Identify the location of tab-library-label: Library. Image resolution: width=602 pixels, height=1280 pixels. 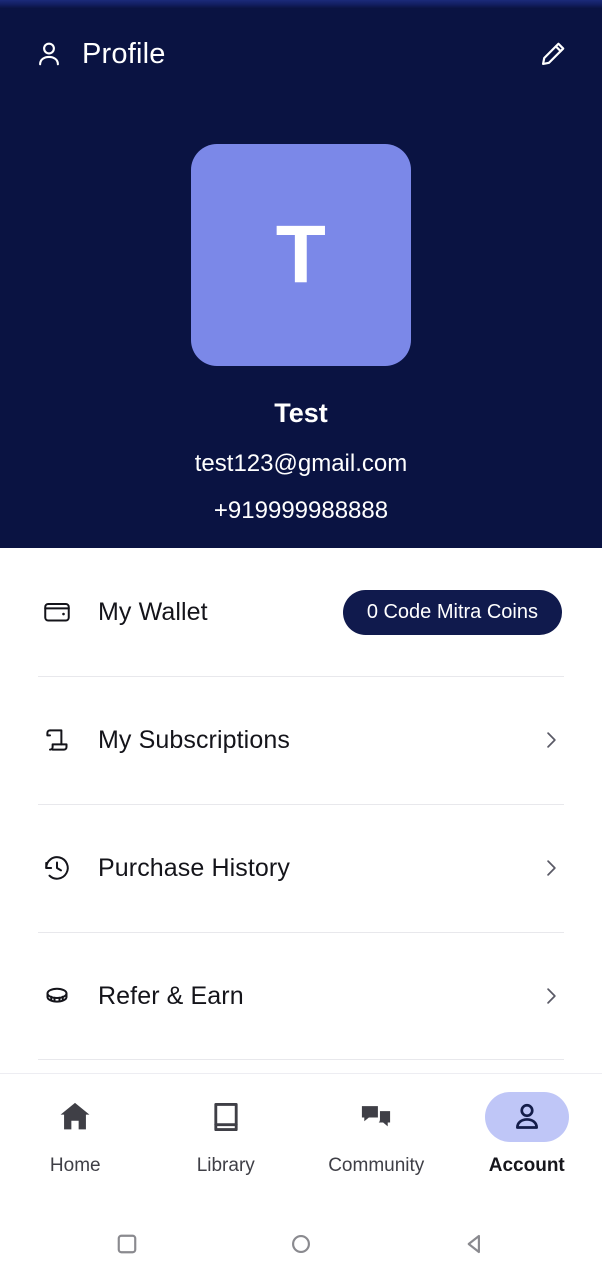
(225, 1165).